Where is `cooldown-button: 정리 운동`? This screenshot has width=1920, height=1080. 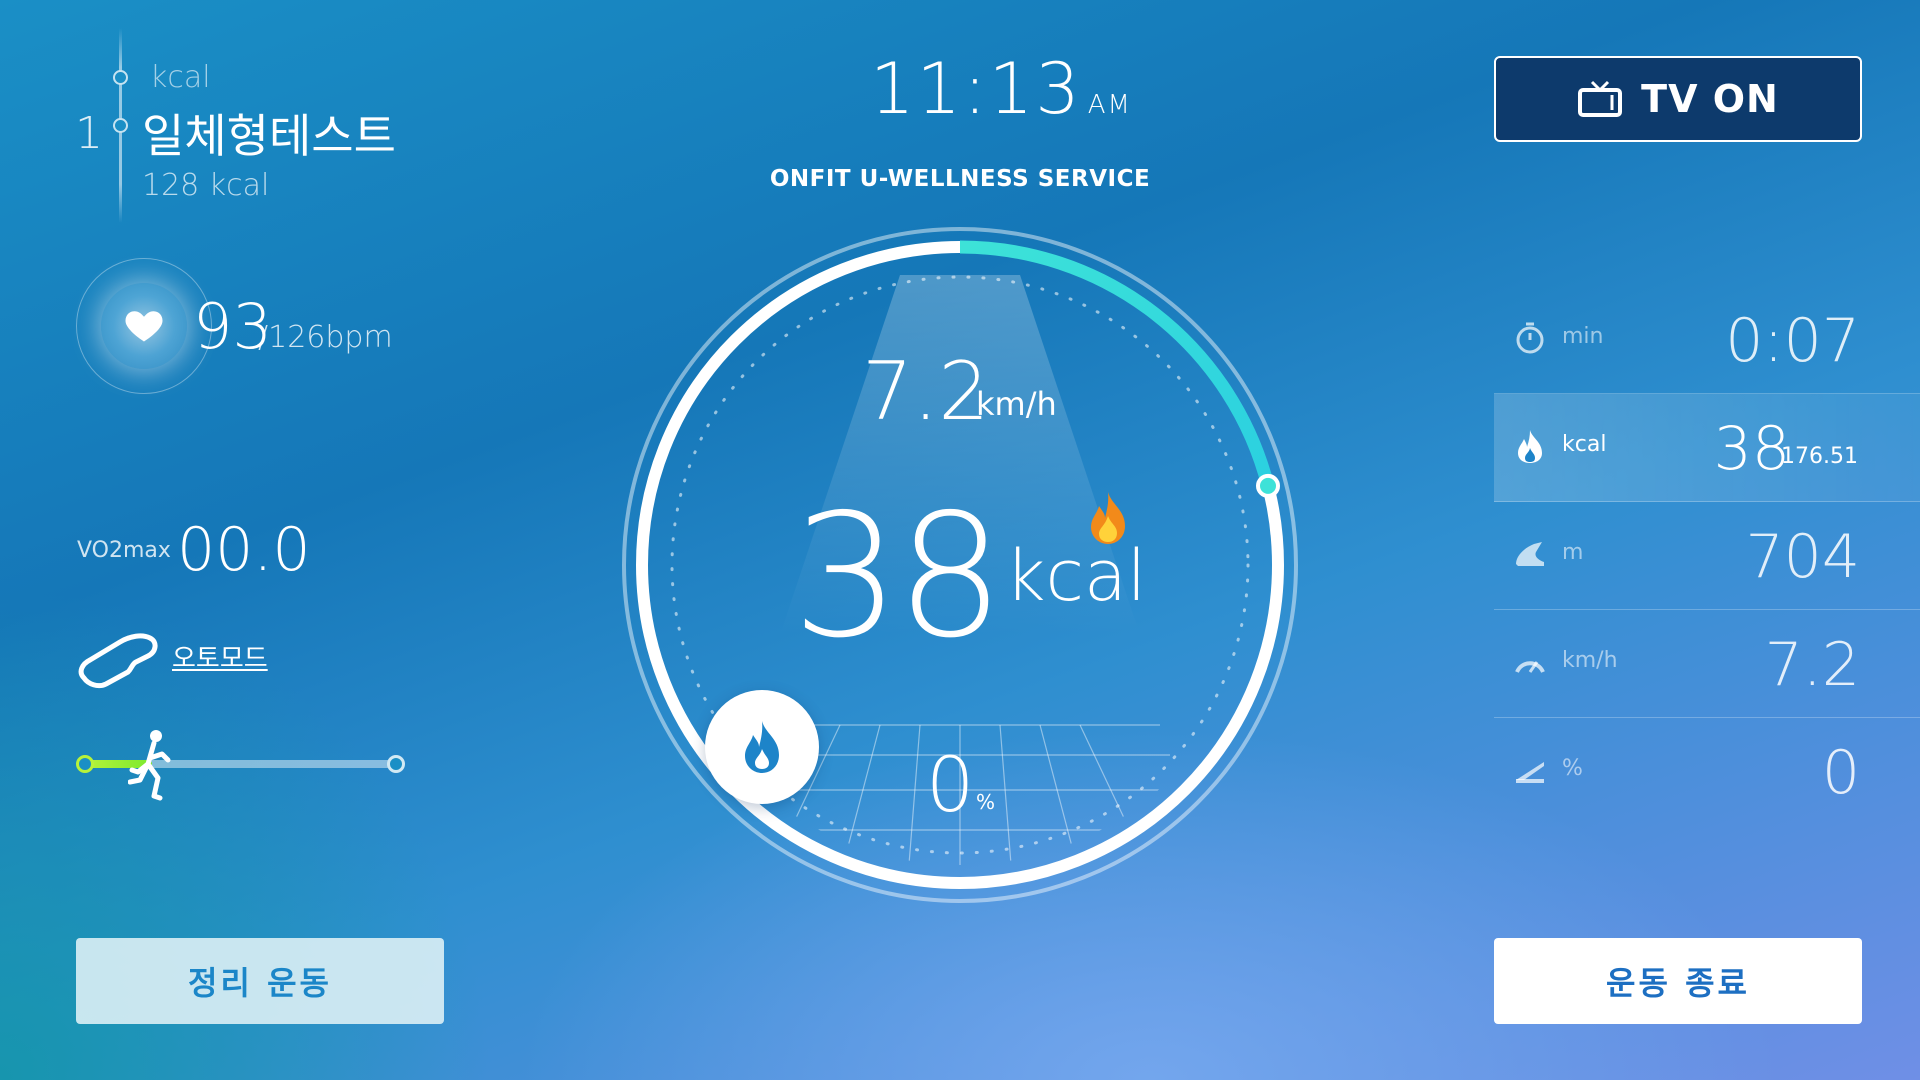
cooldown-button: 정리 운동 is located at coordinates (260, 981).